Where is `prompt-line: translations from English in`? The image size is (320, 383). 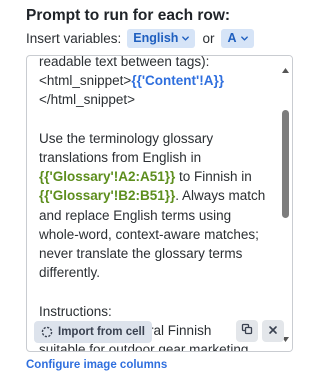
prompt-line: translations from English in is located at coordinates (120, 157).